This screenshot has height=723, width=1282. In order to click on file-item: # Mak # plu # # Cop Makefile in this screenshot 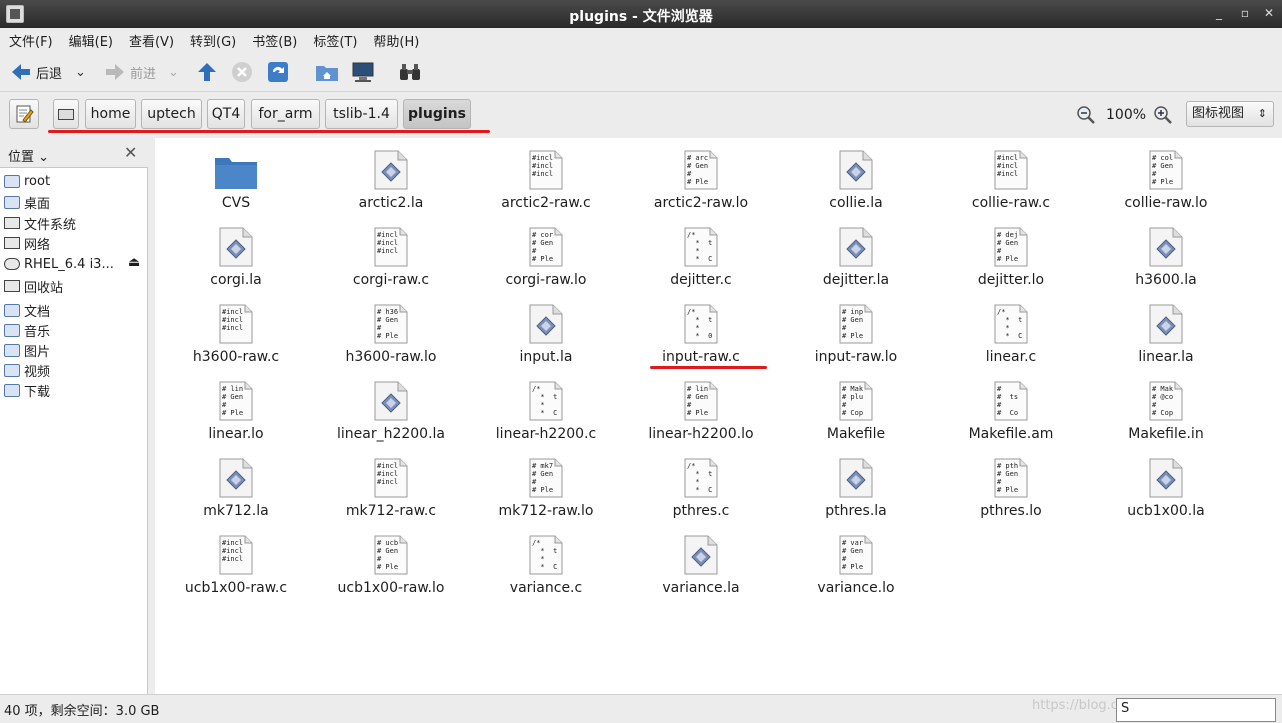, I will do `click(856, 413)`.